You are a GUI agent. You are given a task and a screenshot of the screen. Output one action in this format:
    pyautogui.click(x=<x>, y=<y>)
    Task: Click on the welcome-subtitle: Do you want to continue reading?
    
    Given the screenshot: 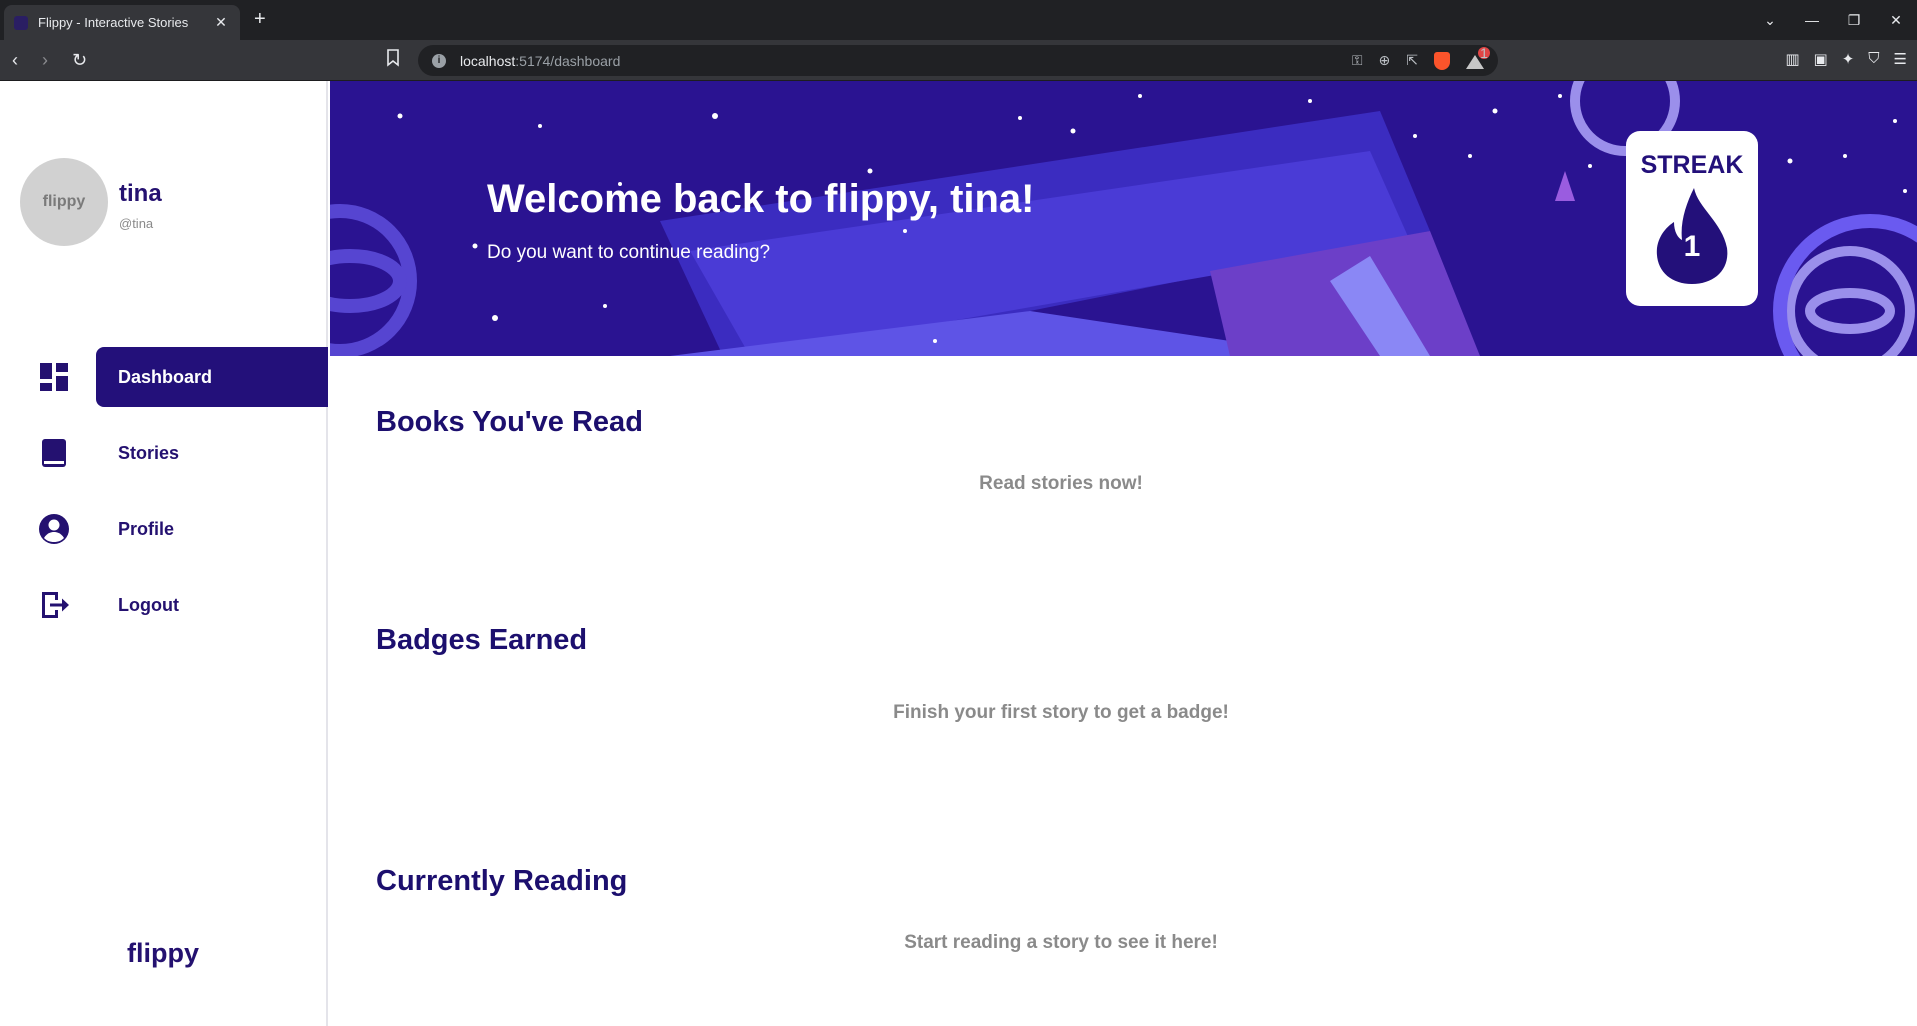 What is the action you would take?
    pyautogui.click(x=629, y=252)
    